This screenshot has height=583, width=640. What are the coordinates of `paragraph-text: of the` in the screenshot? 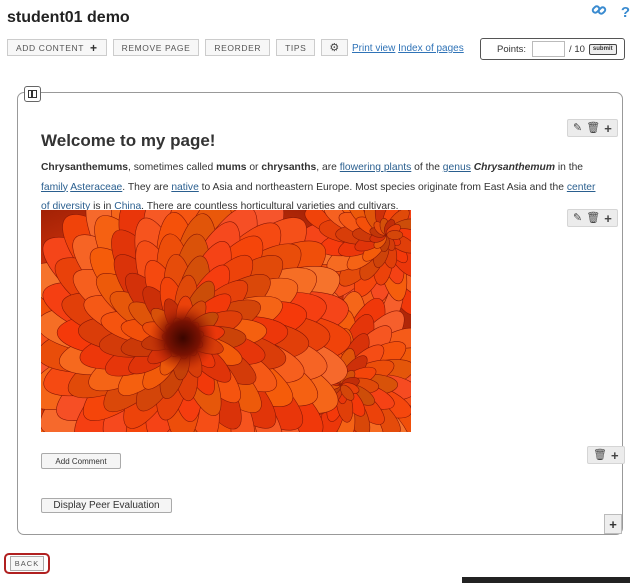 It's located at (427, 167).